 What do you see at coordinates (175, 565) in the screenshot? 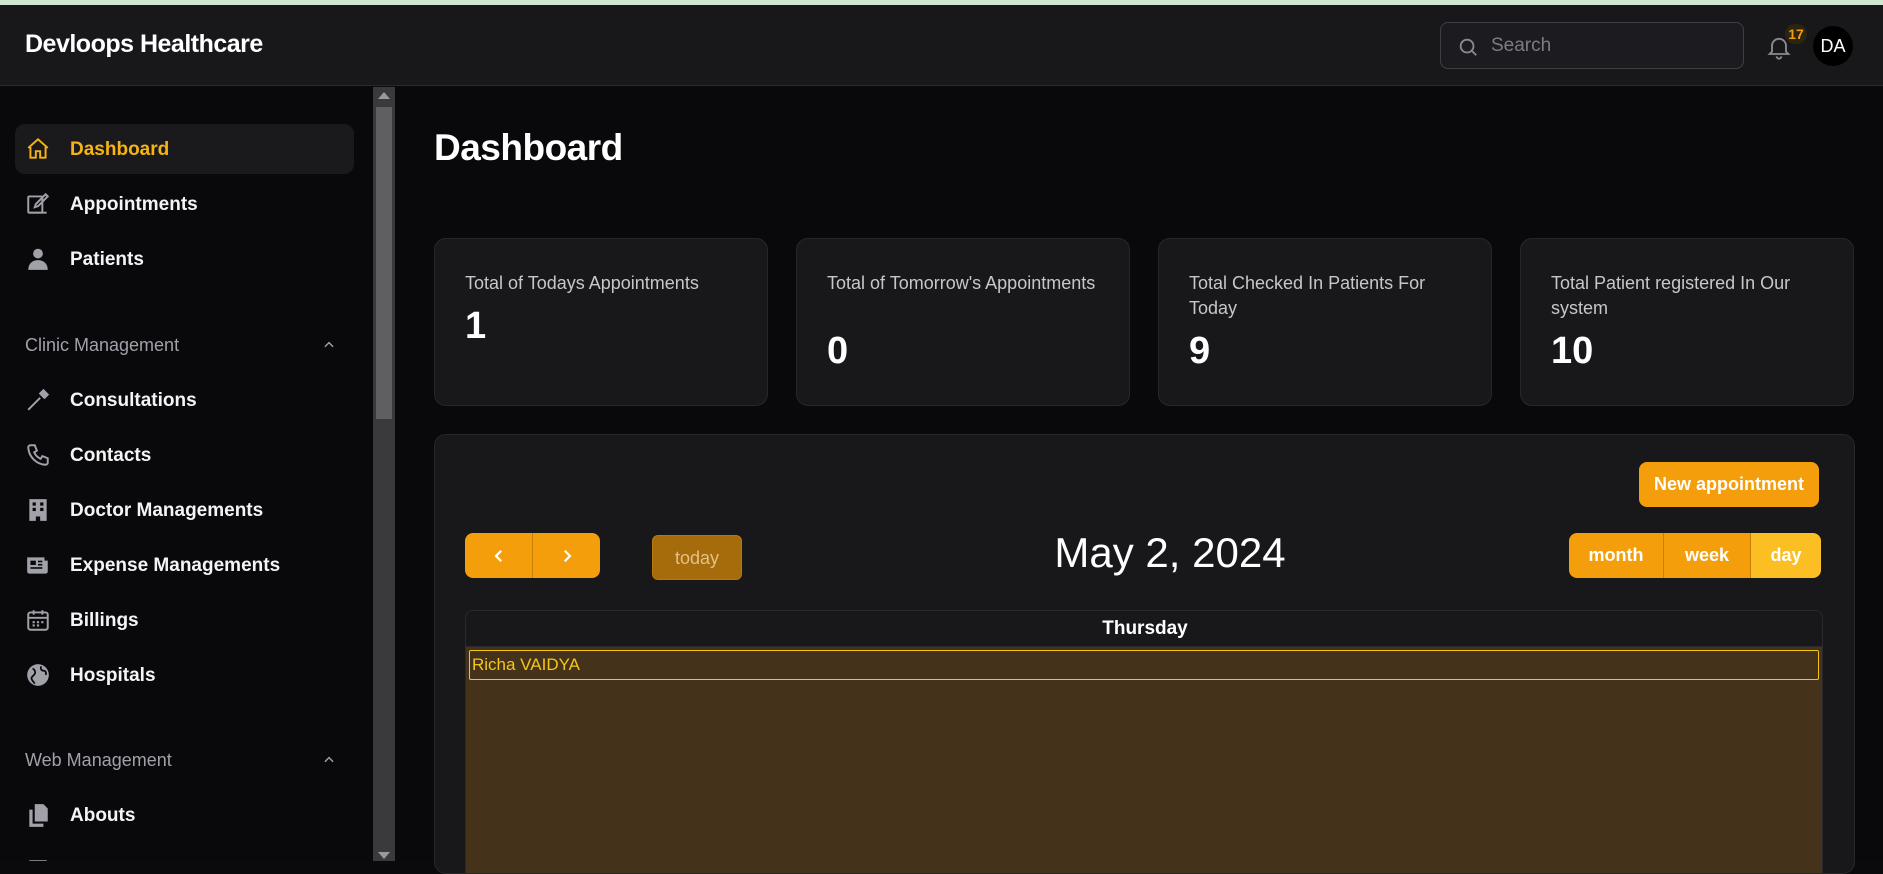
I see `sidebar-item-label: Expense Managements` at bounding box center [175, 565].